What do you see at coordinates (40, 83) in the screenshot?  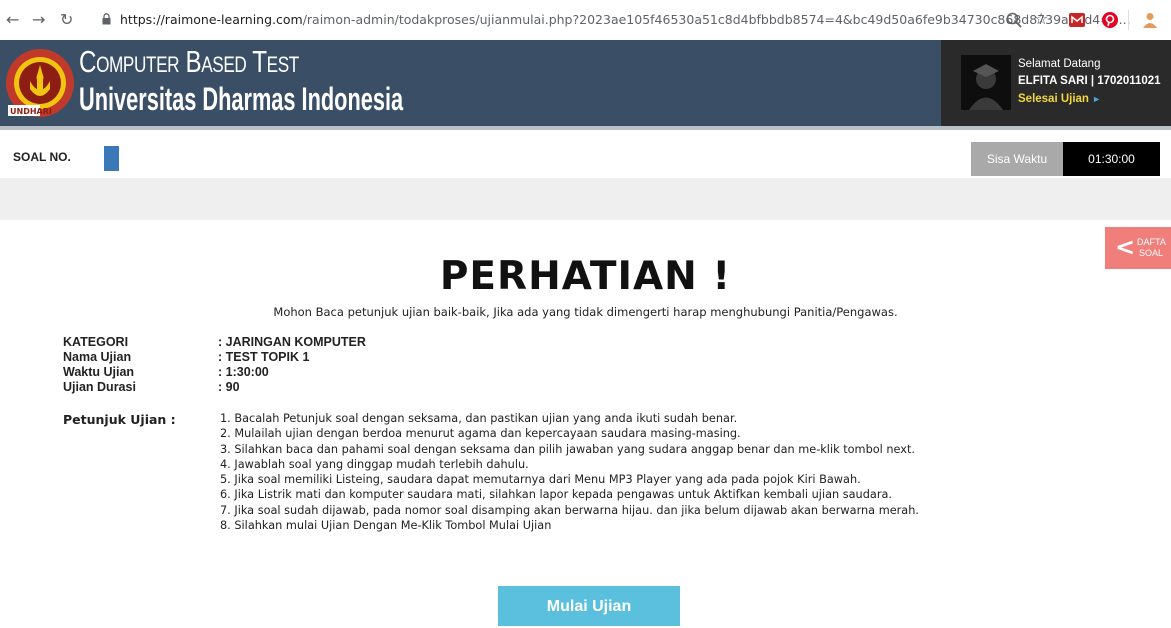 I see `university-logo: UNDHARI` at bounding box center [40, 83].